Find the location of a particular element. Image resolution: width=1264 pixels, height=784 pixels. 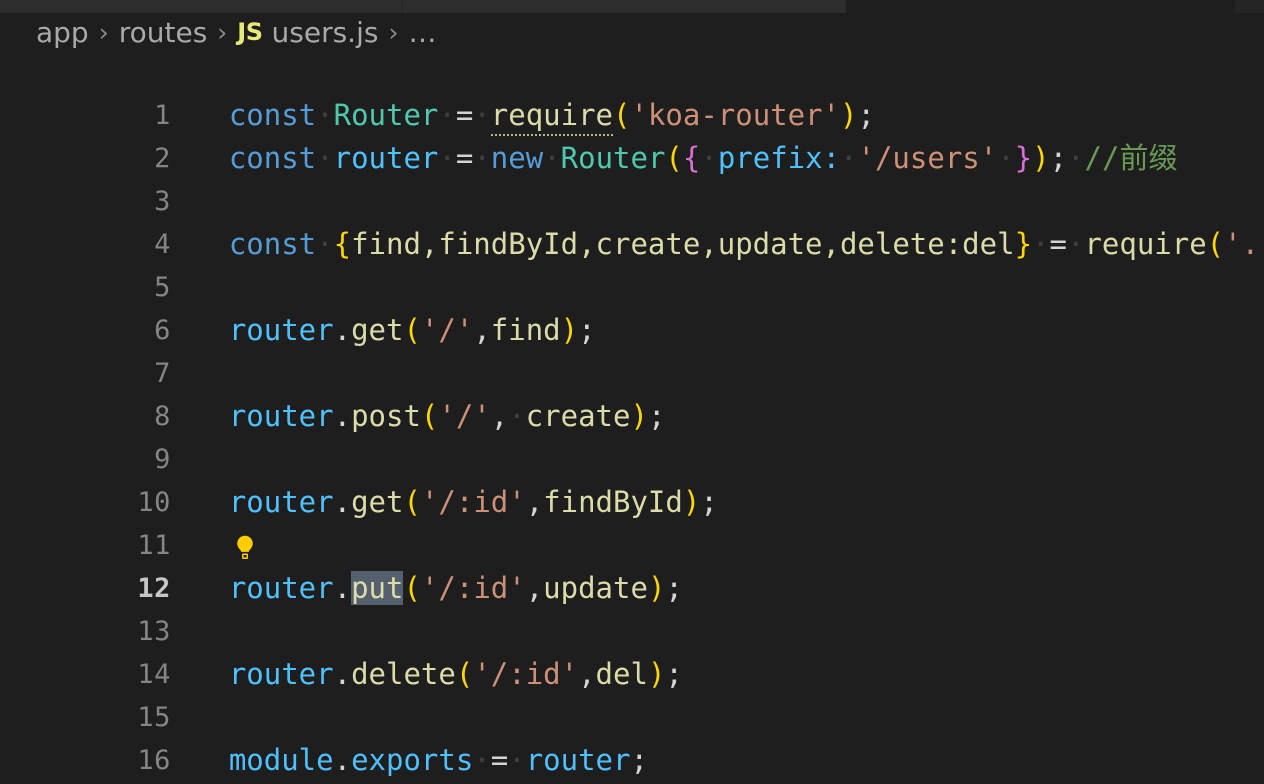

token-variable: router is located at coordinates (578, 760).